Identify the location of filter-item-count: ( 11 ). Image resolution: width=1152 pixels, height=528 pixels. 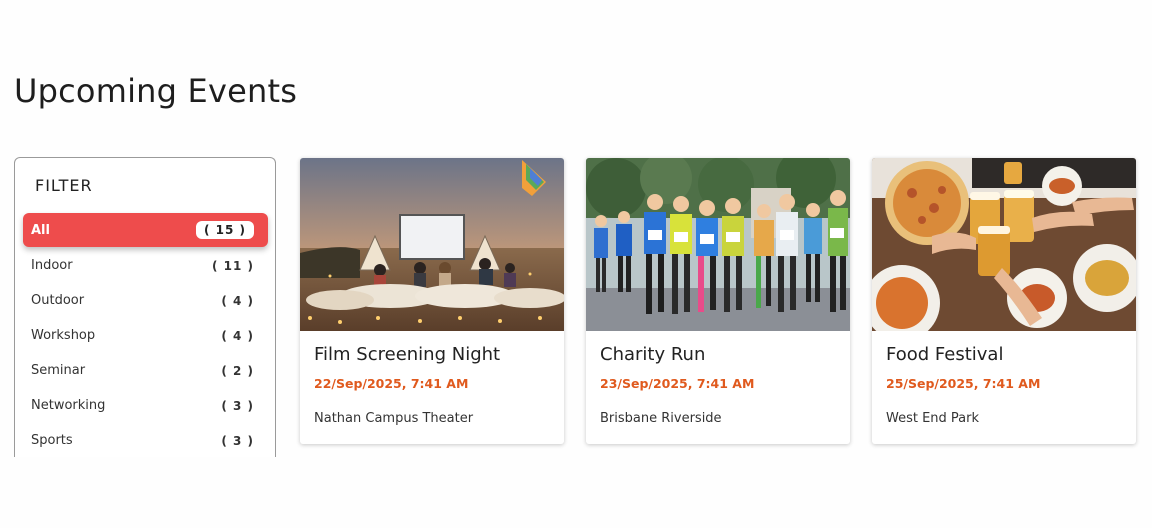
(232, 265).